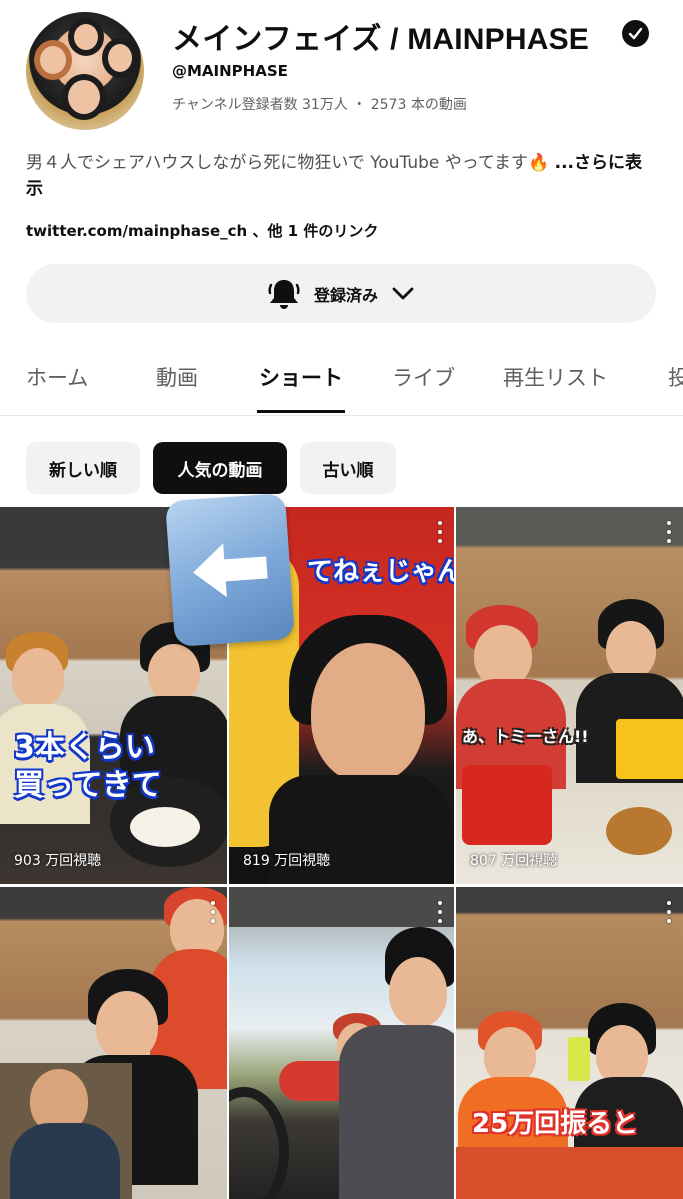  What do you see at coordinates (403, 293) in the screenshot?
I see `chevron-down-icon` at bounding box center [403, 293].